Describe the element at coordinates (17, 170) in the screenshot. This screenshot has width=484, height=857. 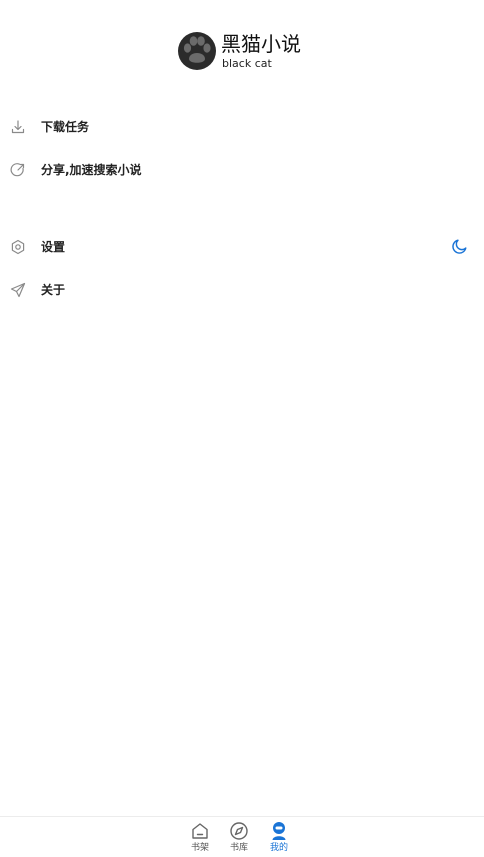
I see `share-icon` at that location.